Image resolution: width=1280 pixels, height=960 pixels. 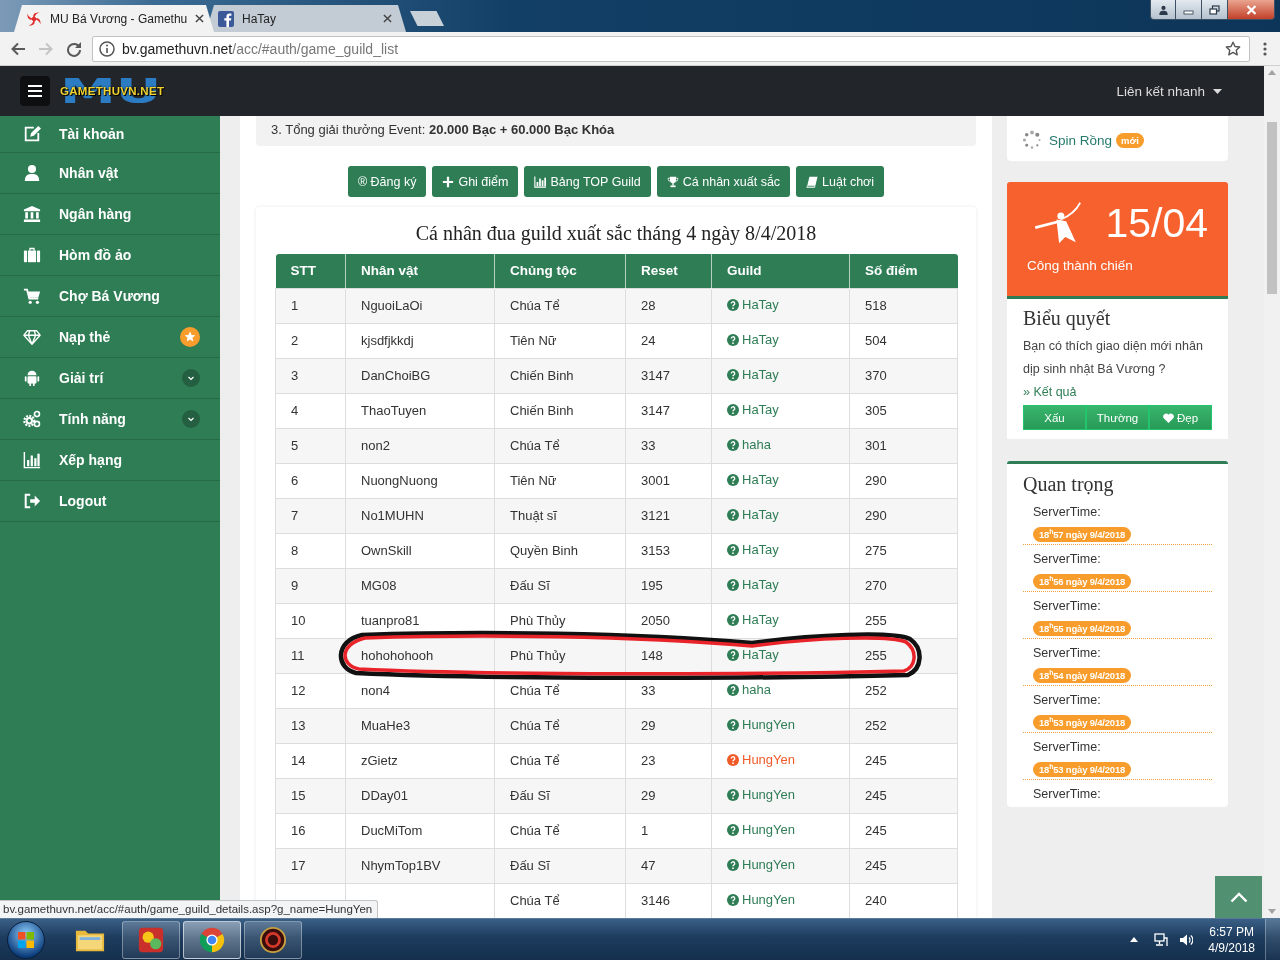 What do you see at coordinates (668, 410) in the screenshot?
I see `table-cell: 3147` at bounding box center [668, 410].